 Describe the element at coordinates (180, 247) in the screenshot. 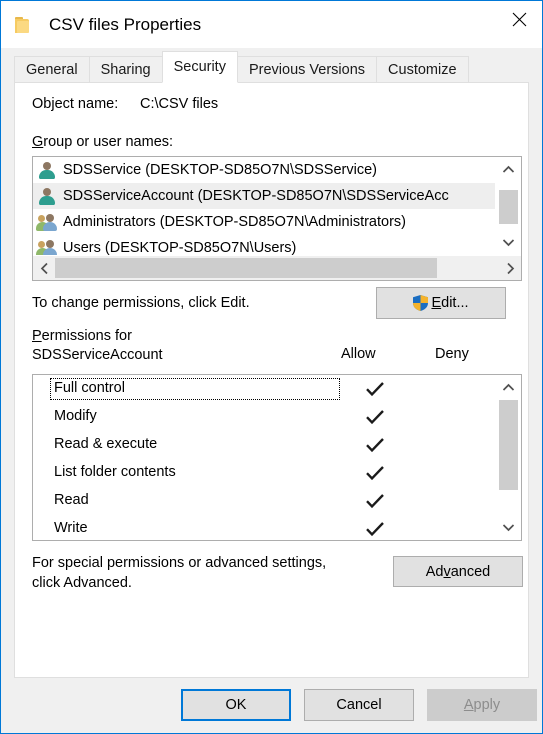

I see `list-item-label: Users (DESKTOP-SD85O7N\Users)` at that location.